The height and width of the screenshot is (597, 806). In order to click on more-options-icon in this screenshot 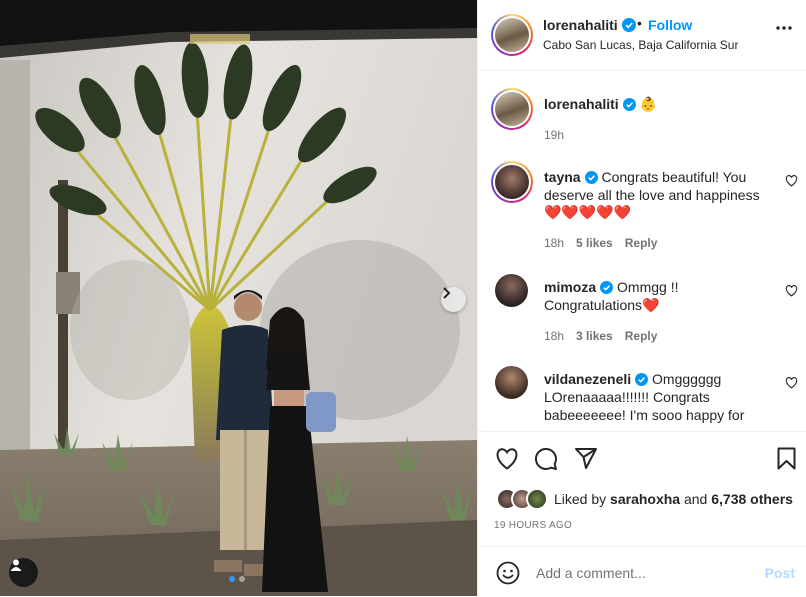, I will do `click(784, 28)`.